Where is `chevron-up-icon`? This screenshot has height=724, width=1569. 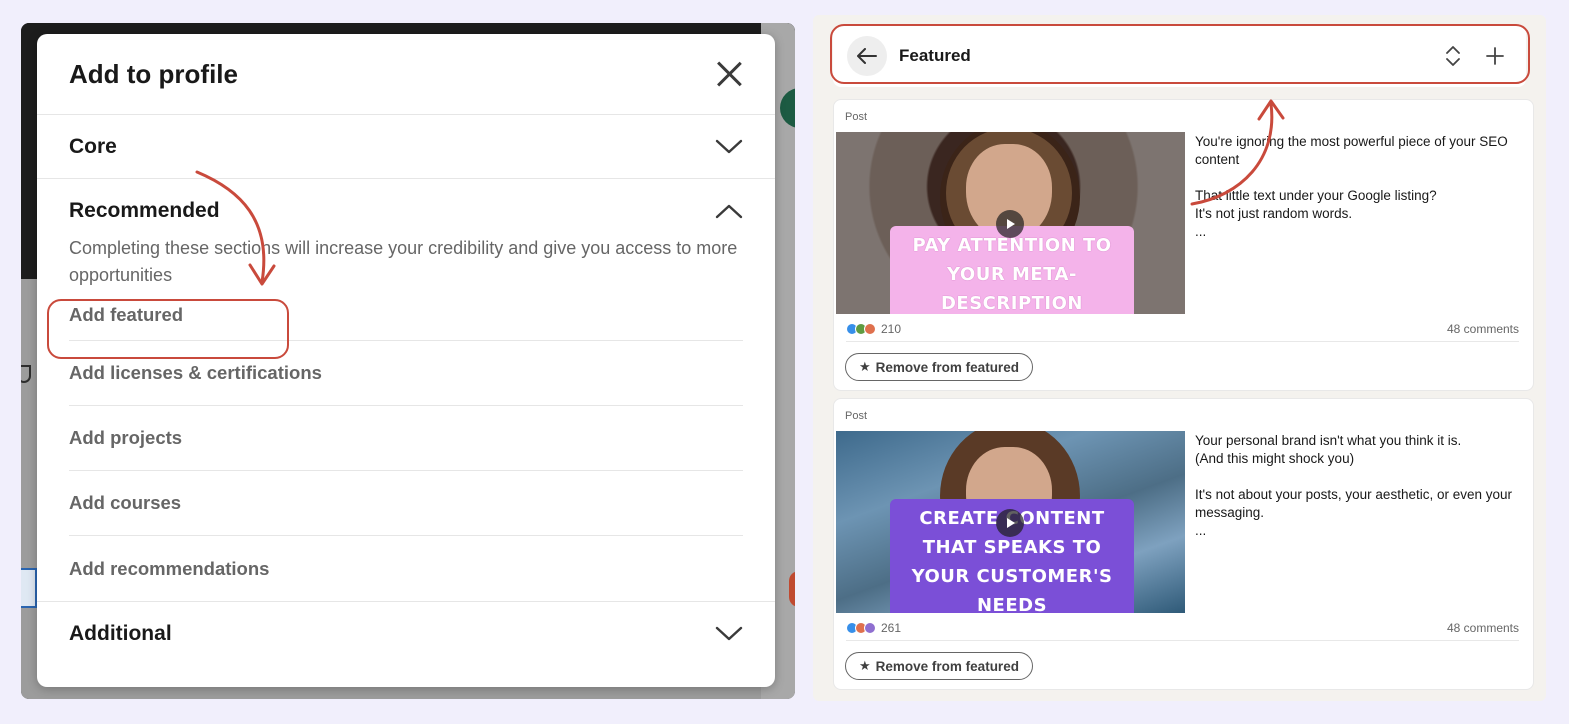 chevron-up-icon is located at coordinates (729, 211).